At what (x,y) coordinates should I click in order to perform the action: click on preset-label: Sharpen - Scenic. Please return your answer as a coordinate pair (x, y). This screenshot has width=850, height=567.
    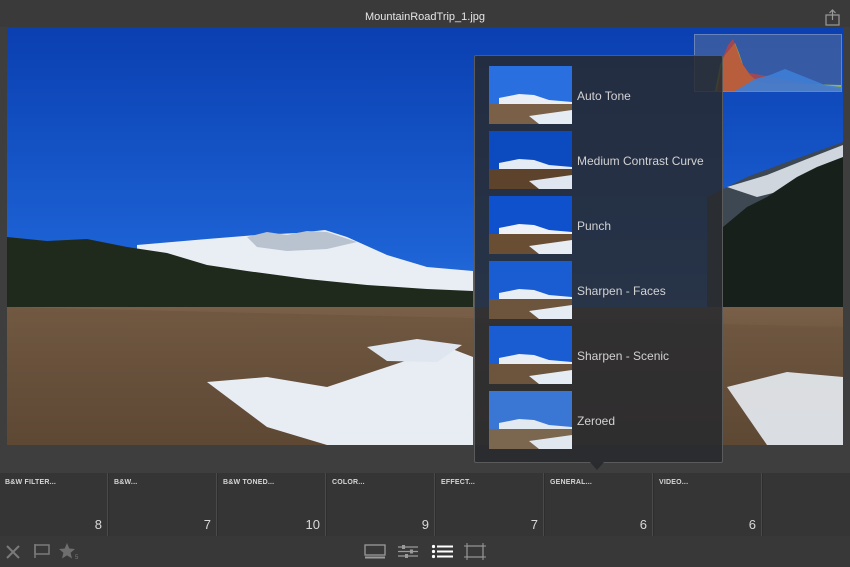
    Looking at the image, I should click on (623, 356).